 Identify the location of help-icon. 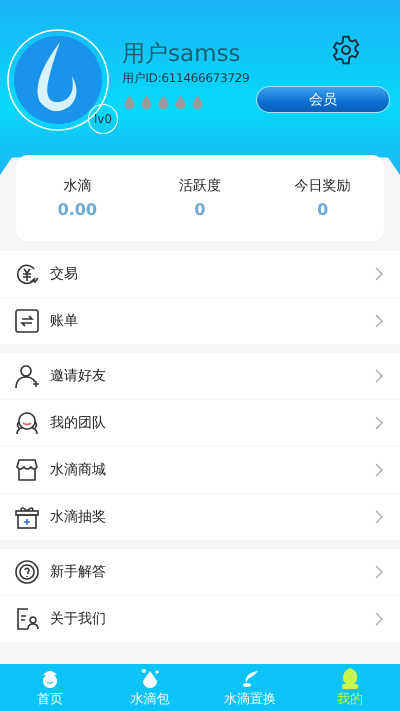
(27, 572).